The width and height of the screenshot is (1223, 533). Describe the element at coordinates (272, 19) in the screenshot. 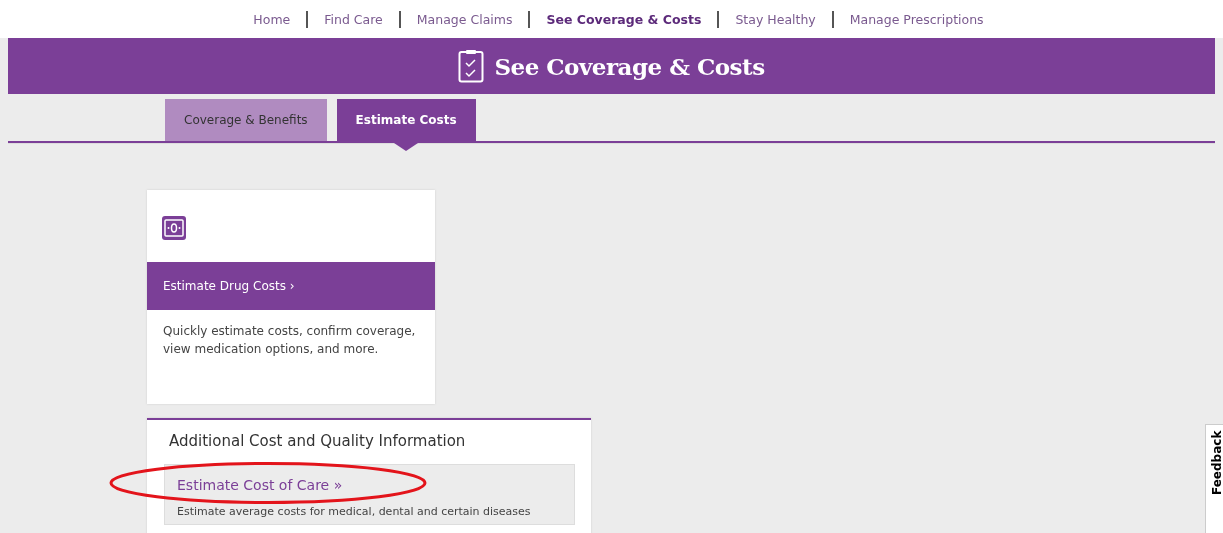

I see `nav-link: Home` at that location.